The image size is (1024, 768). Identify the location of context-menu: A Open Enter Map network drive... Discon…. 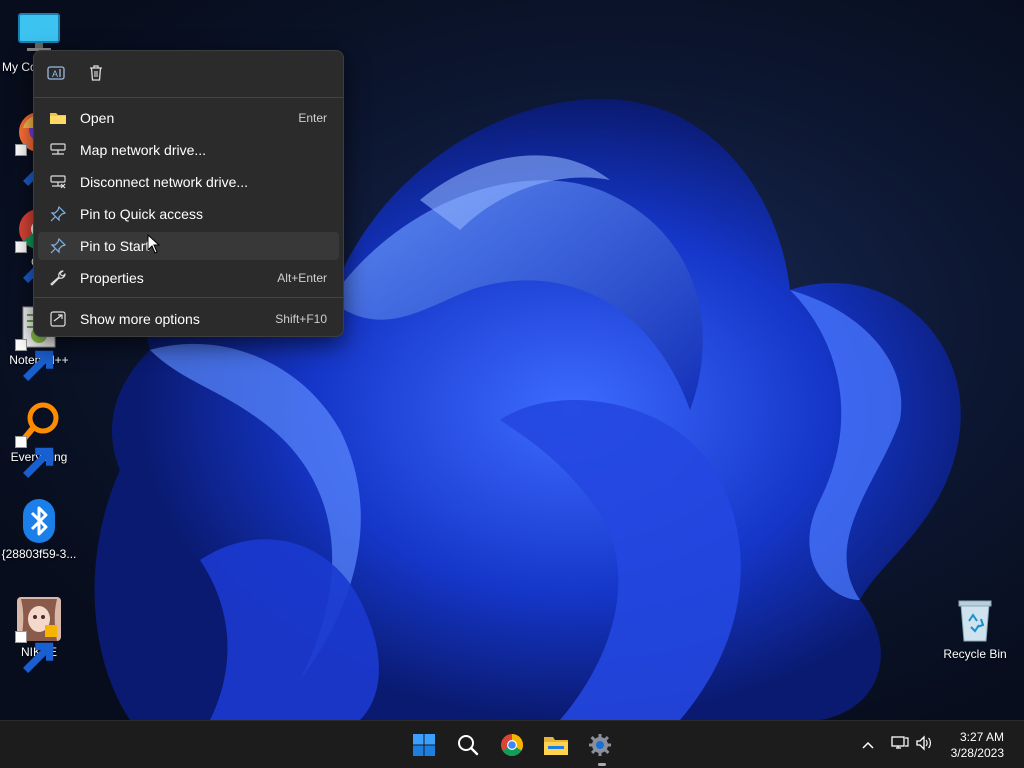
(188, 193).